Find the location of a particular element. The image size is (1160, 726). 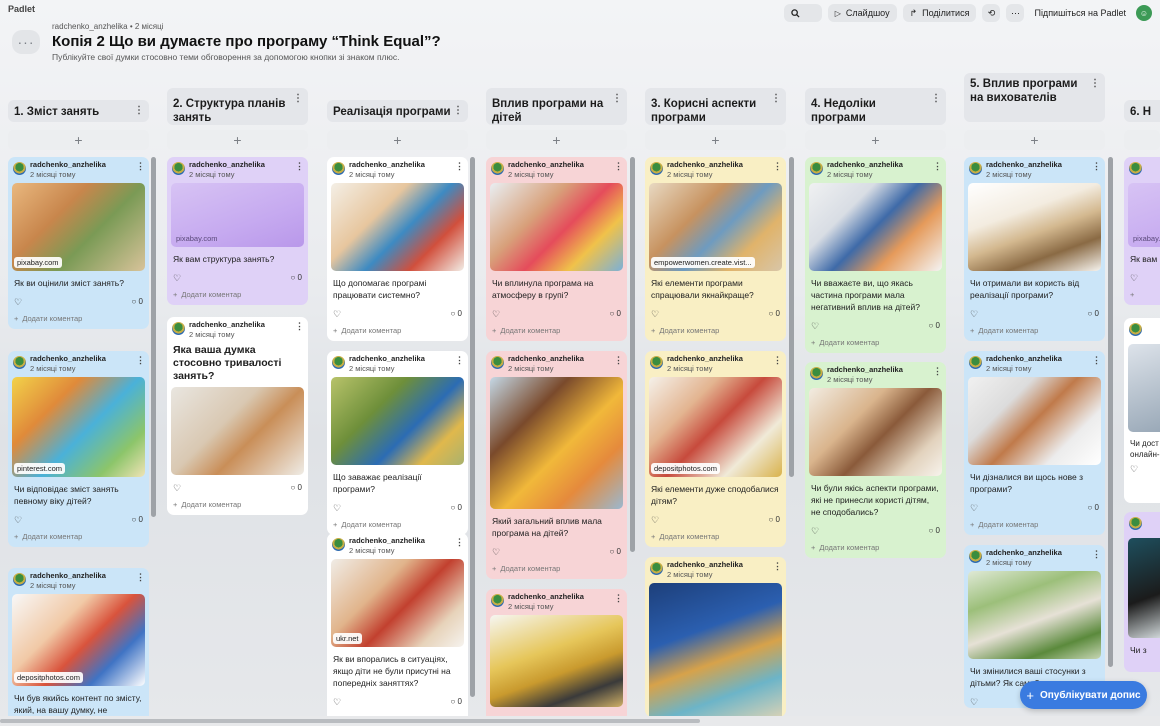

column-header: 3. Корисні аспекти програми ⋮ is located at coordinates (715, 106).